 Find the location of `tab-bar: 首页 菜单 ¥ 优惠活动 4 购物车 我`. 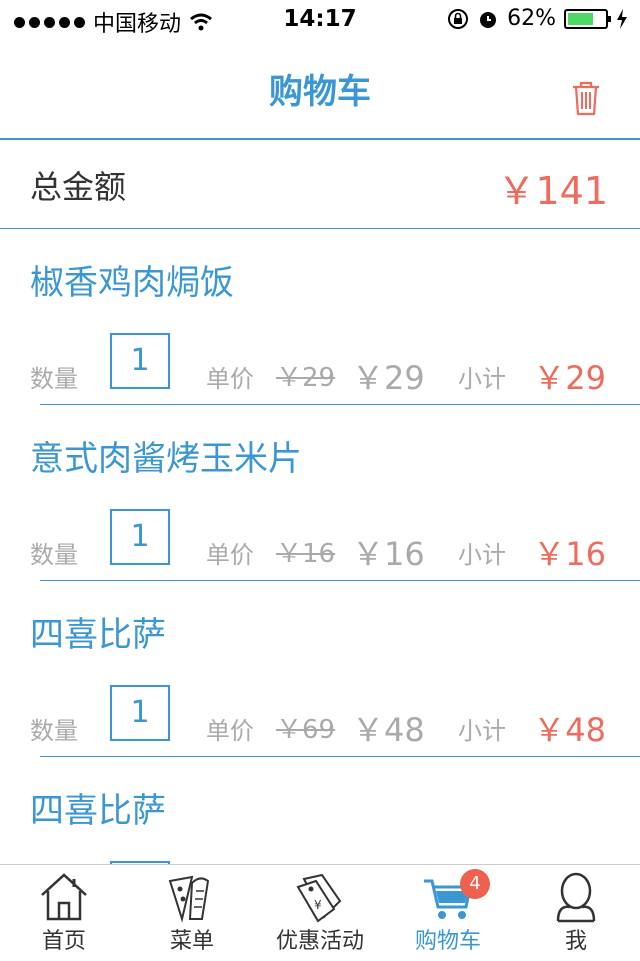

tab-bar: 首页 菜单 ¥ 优惠活动 4 购物车 我 is located at coordinates (320, 912).